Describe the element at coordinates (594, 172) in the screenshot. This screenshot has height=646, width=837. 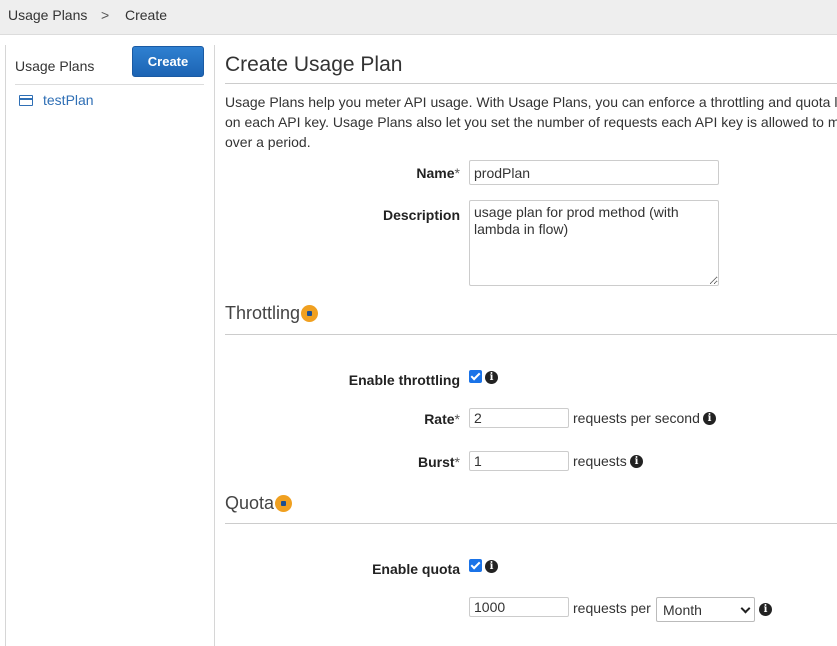
I see `name-field` at that location.